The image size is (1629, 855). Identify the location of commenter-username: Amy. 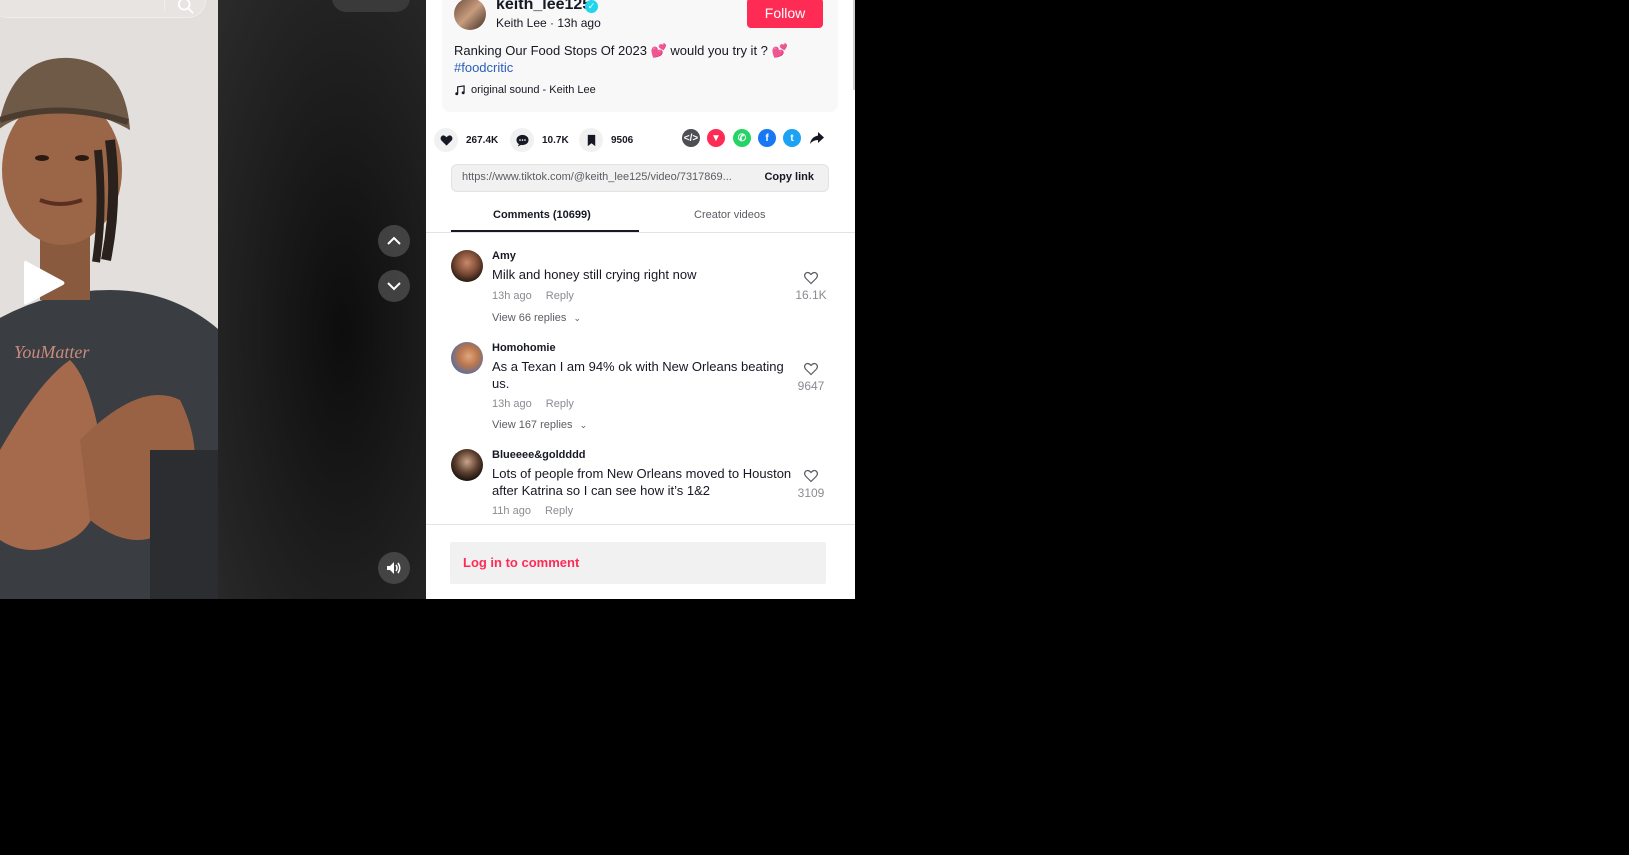
(504, 256).